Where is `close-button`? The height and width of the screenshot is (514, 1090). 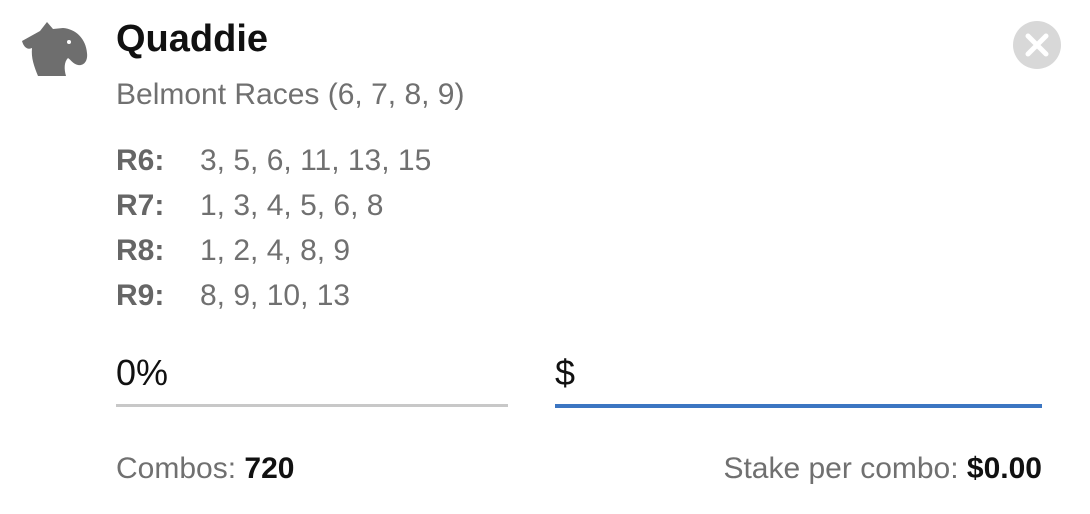 close-button is located at coordinates (1037, 45).